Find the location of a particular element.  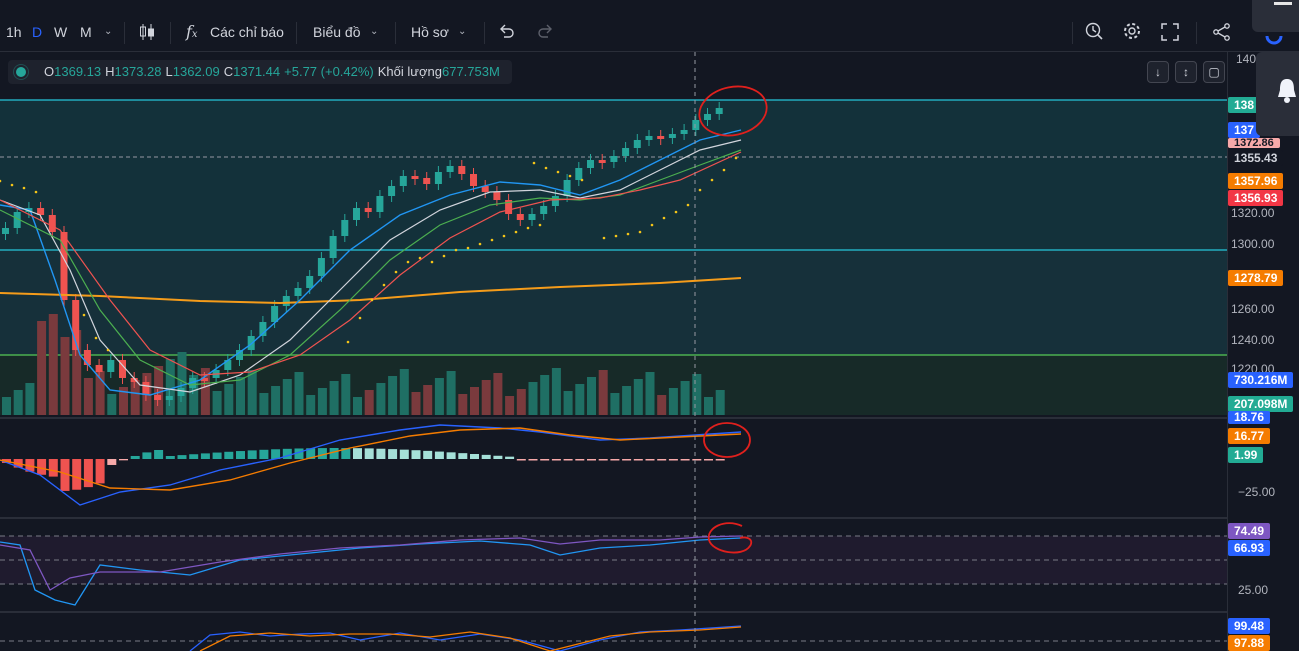

axis-tick: 1260.00 is located at coordinates (1253, 309).